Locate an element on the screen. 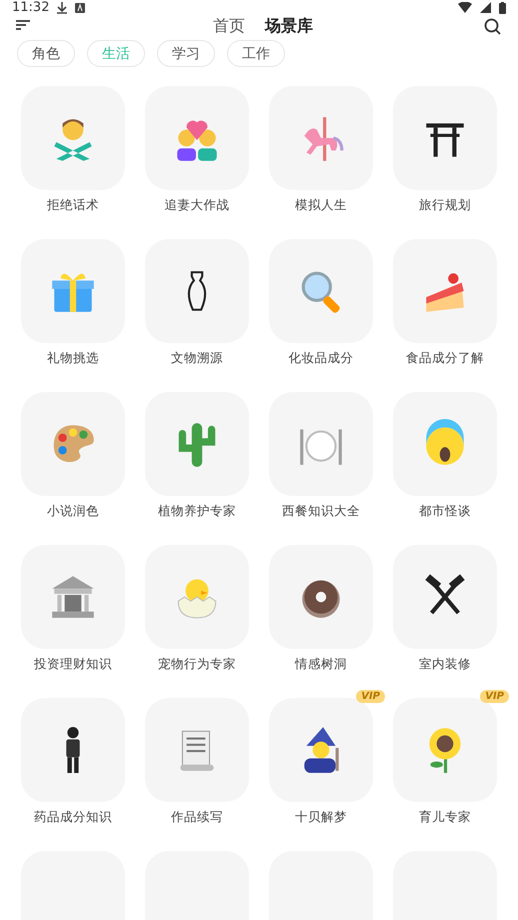 The image size is (518, 920). scene-label: 西餐知识大全 is located at coordinates (321, 511).